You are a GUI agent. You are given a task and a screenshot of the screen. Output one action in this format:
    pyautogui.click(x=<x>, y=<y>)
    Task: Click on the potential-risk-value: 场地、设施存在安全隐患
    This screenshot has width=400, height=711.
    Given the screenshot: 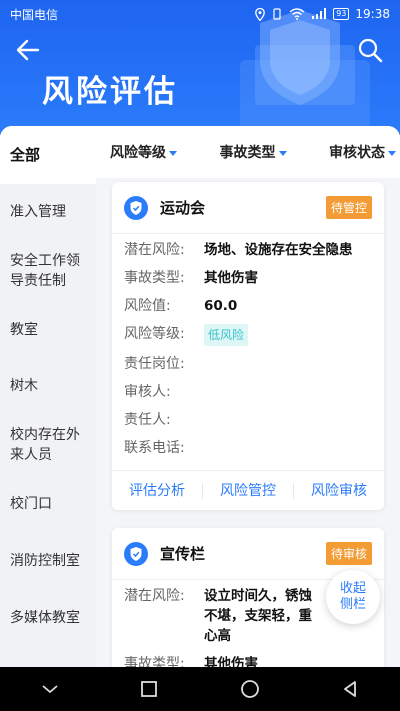 What is the action you would take?
    pyautogui.click(x=278, y=250)
    